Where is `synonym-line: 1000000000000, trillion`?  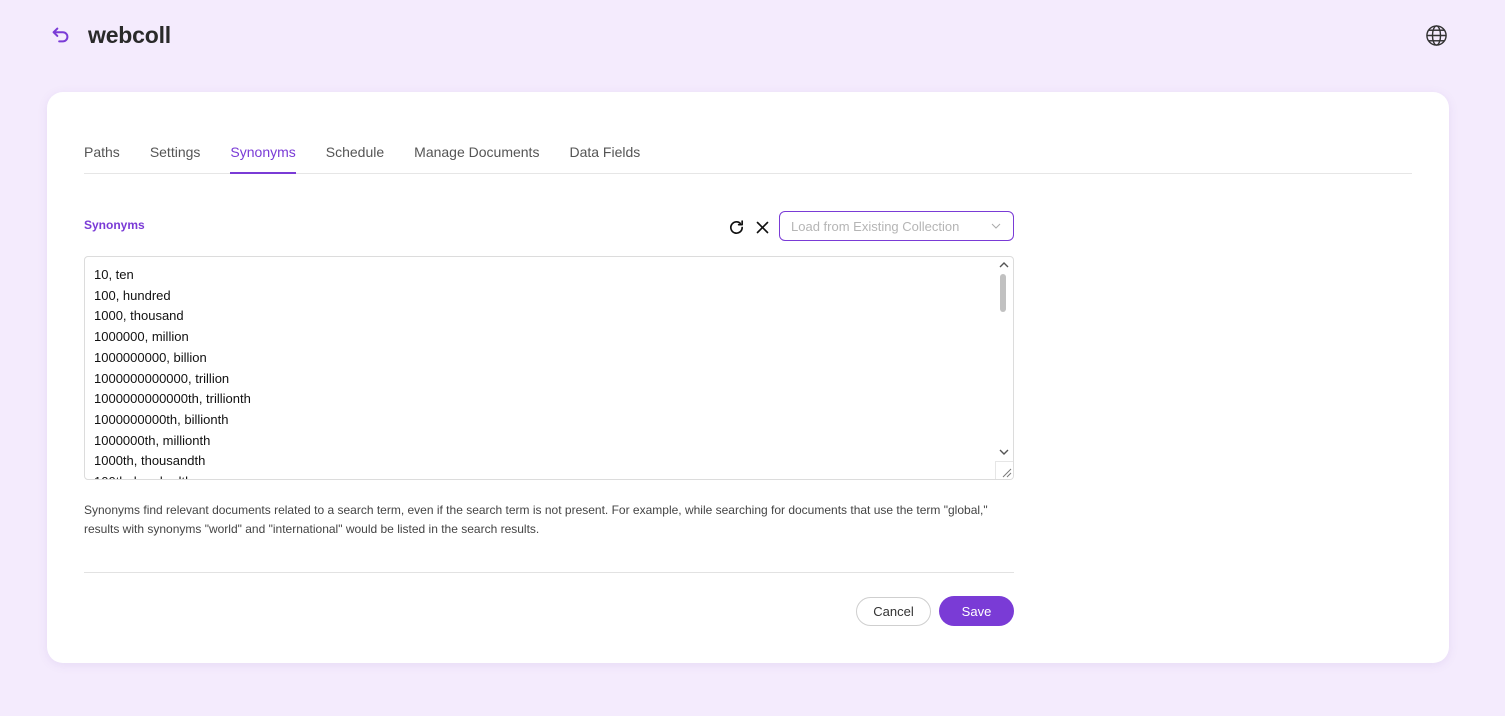
synonym-line: 1000000000000, trillion is located at coordinates (162, 378).